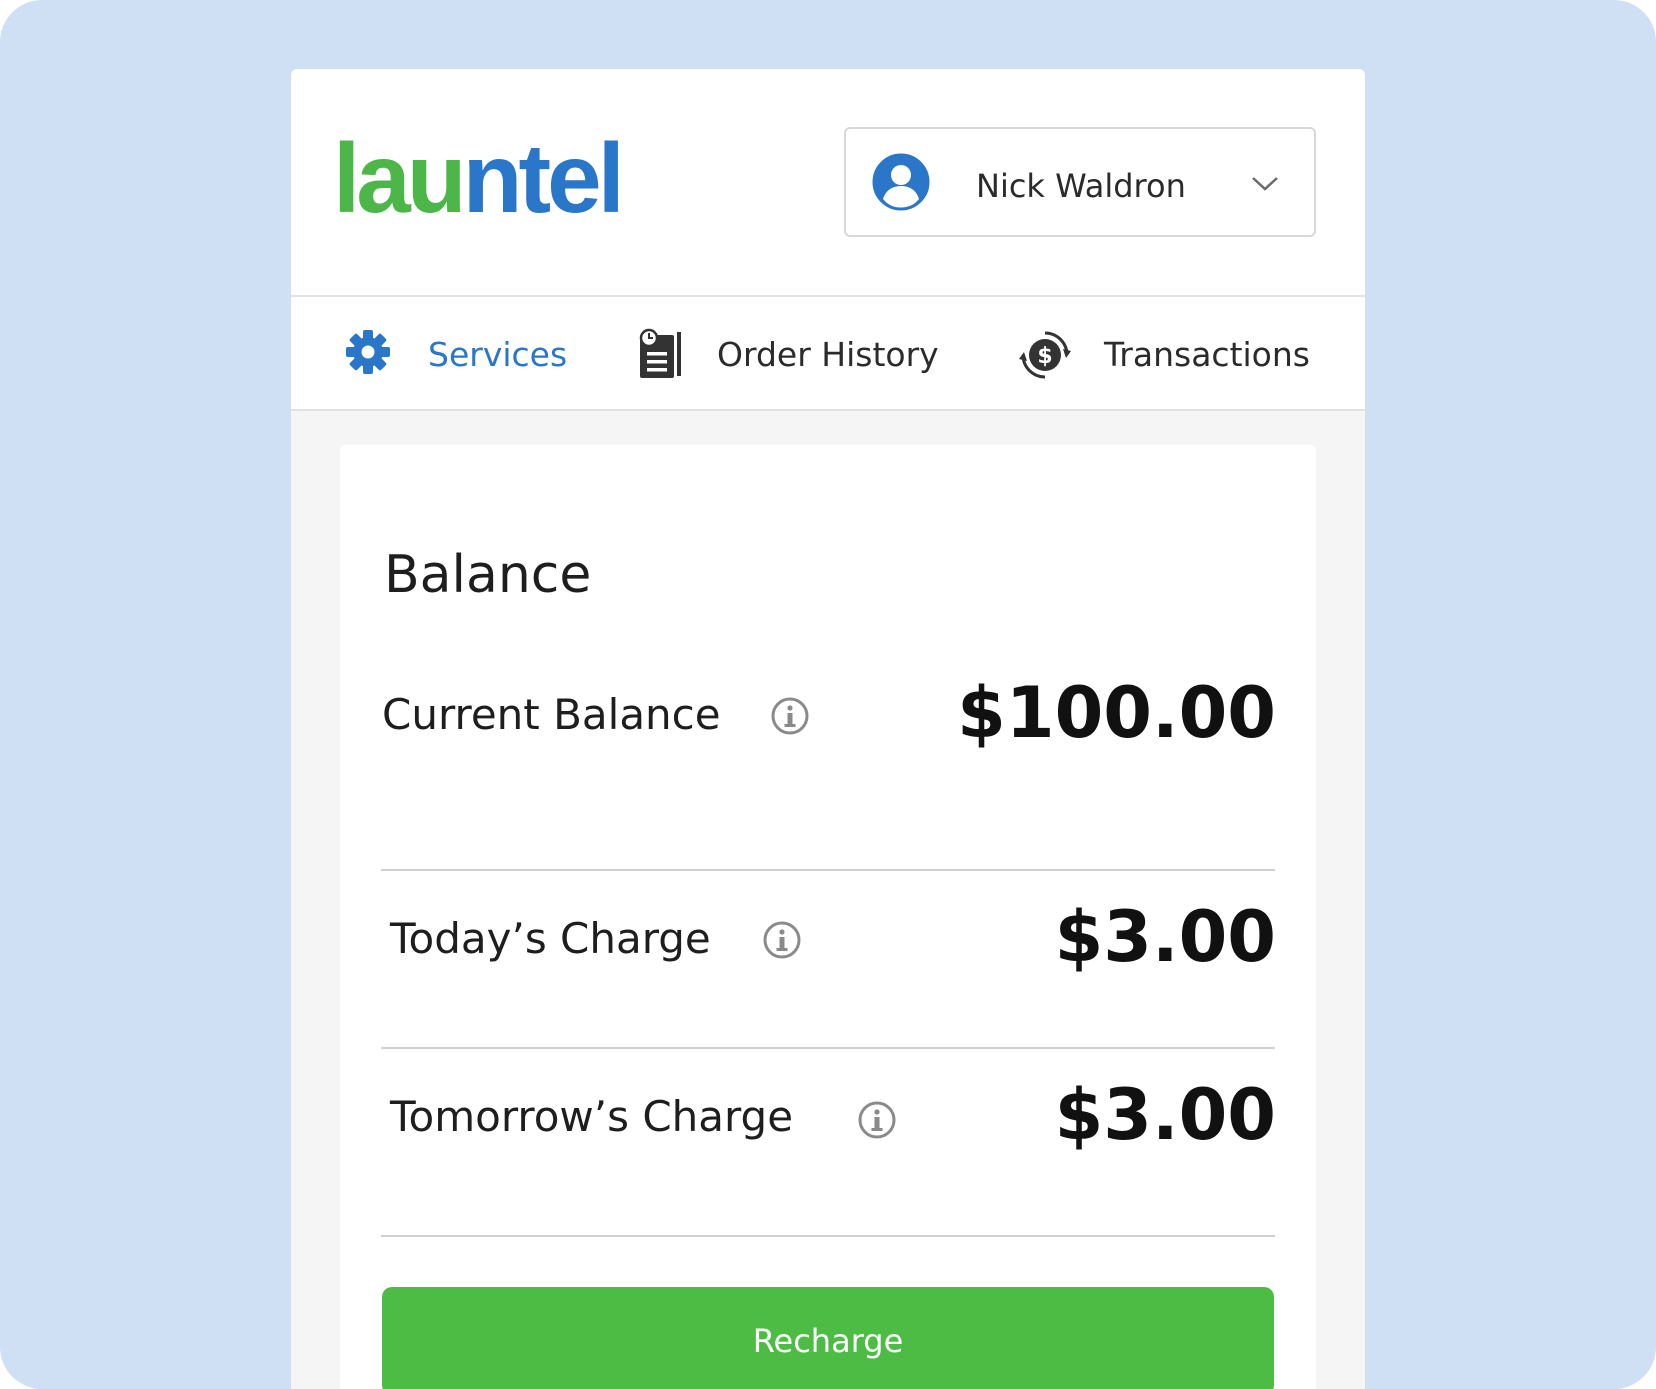 This screenshot has width=1656, height=1389. What do you see at coordinates (829, 715) in the screenshot?
I see `current-balance-row: Current Balance $100.00` at bounding box center [829, 715].